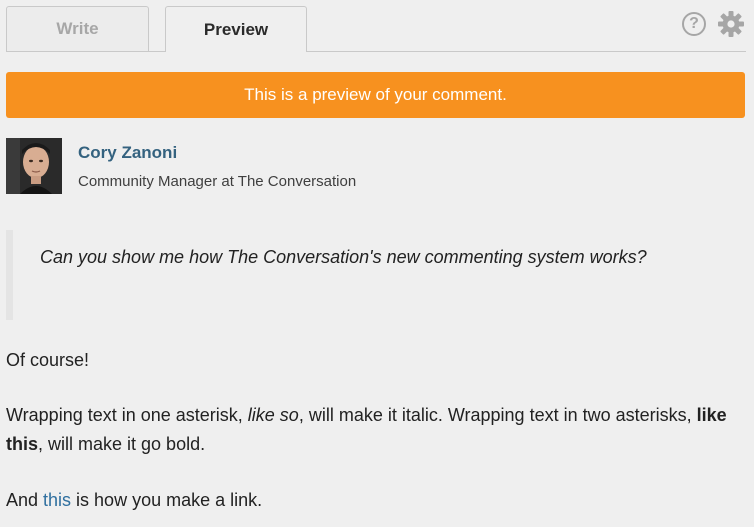  Describe the element at coordinates (376, 500) in the screenshot. I see `body-paragraph-3: And this is how you make a link.` at that location.